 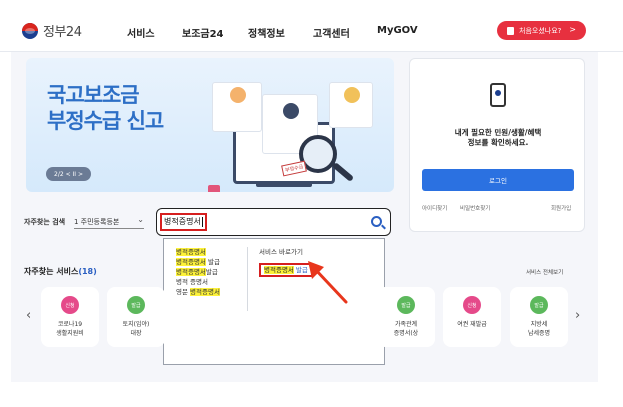 What do you see at coordinates (311, 26) in the screenshot?
I see `site-header: 정부24 서비스 보조금24 정책정보 고객센터 MyGOV 처음오셨나요? >` at bounding box center [311, 26].